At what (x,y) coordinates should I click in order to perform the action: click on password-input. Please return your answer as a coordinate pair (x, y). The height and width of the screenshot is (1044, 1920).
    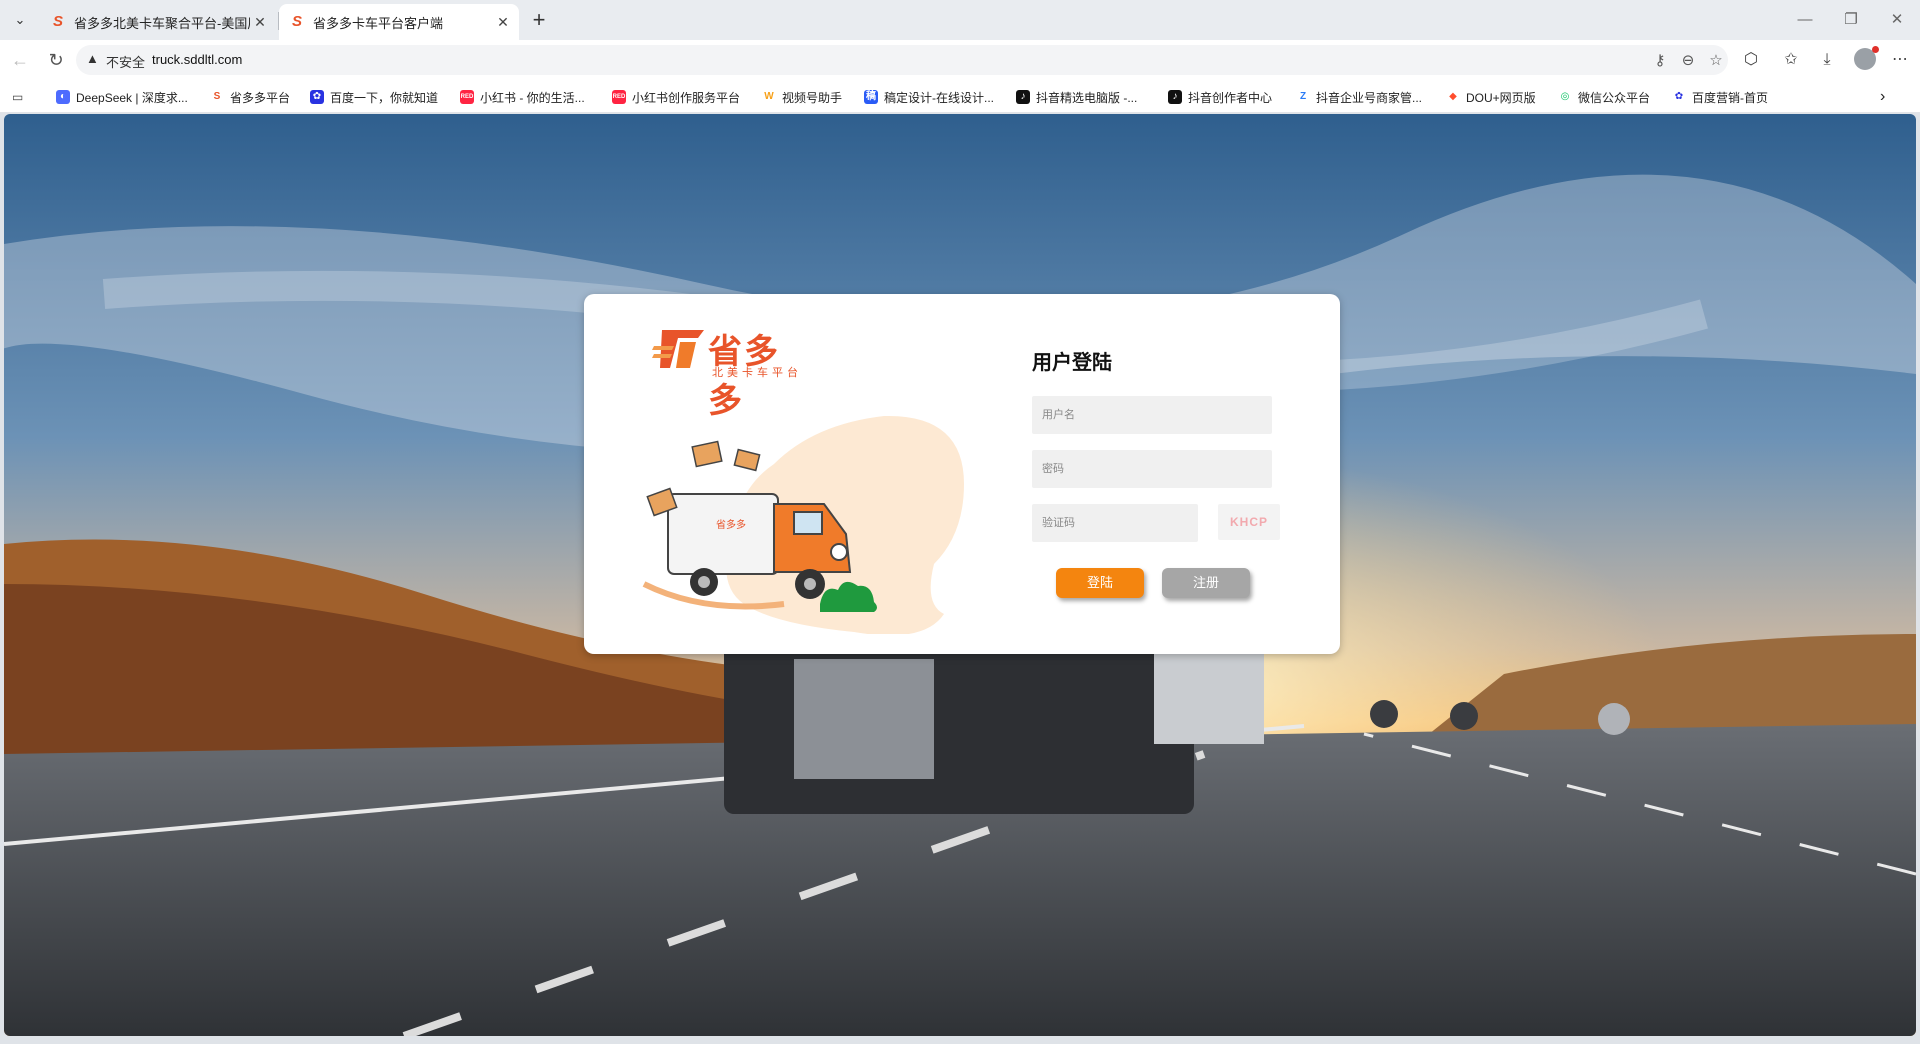
    Looking at the image, I should click on (1152, 469).